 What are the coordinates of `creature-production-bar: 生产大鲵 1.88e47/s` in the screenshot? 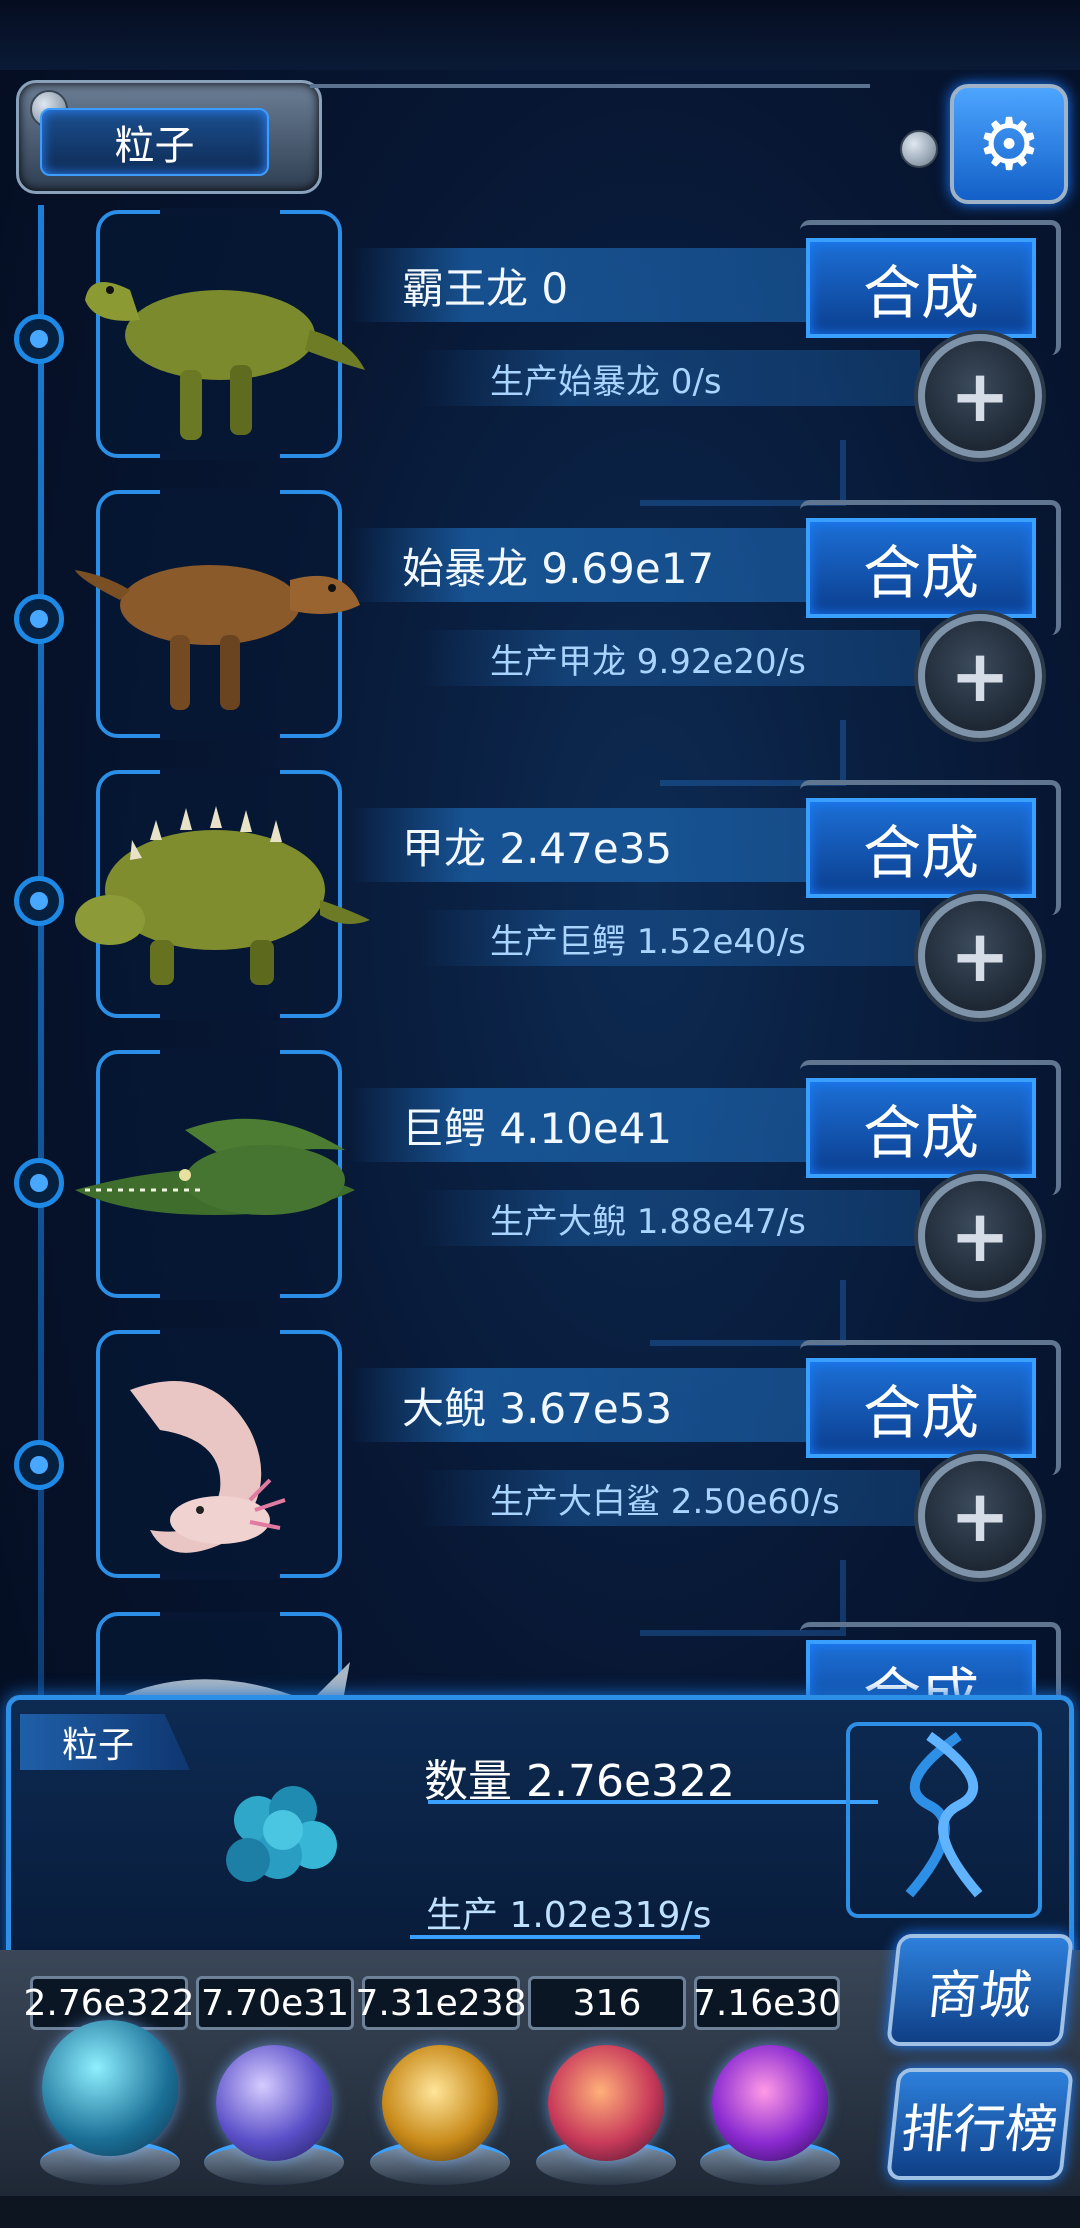 It's located at (670, 1218).